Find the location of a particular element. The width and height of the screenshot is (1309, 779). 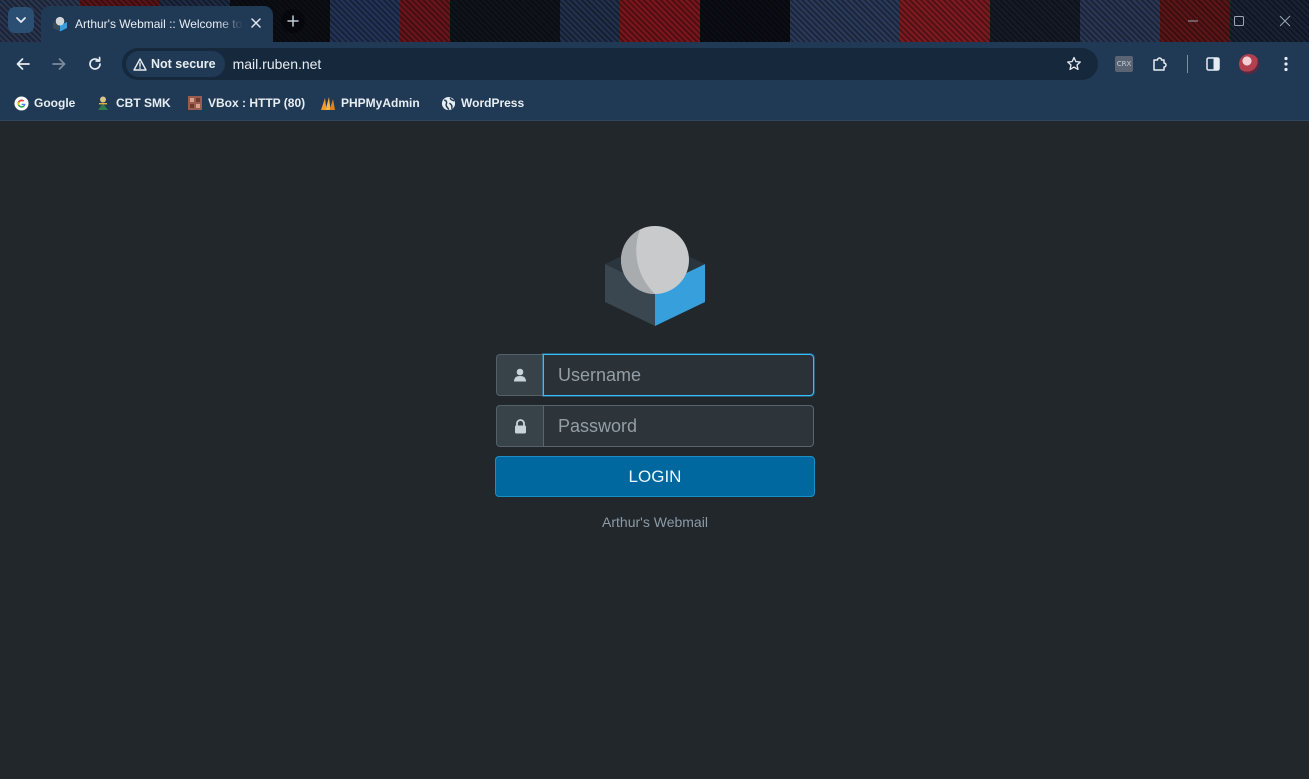

bookmark-phpmyadmin: PHPMyAdmin is located at coordinates (370, 103).